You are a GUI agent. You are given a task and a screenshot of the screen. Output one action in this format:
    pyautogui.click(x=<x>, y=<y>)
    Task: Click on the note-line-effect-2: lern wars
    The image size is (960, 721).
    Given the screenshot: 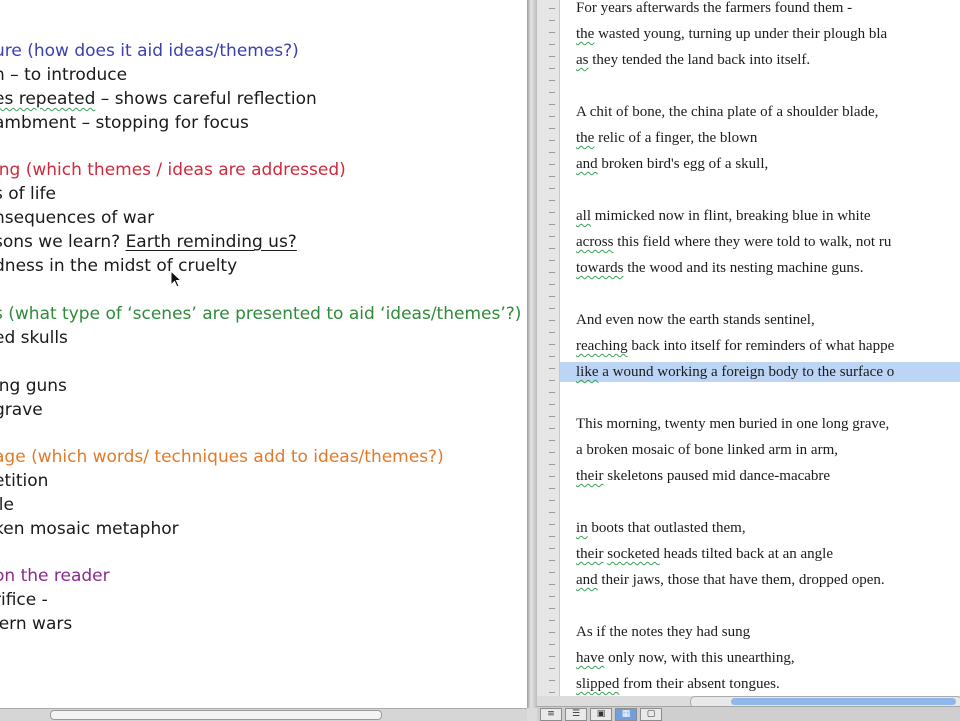 What is the action you would take?
    pyautogui.click(x=36, y=624)
    